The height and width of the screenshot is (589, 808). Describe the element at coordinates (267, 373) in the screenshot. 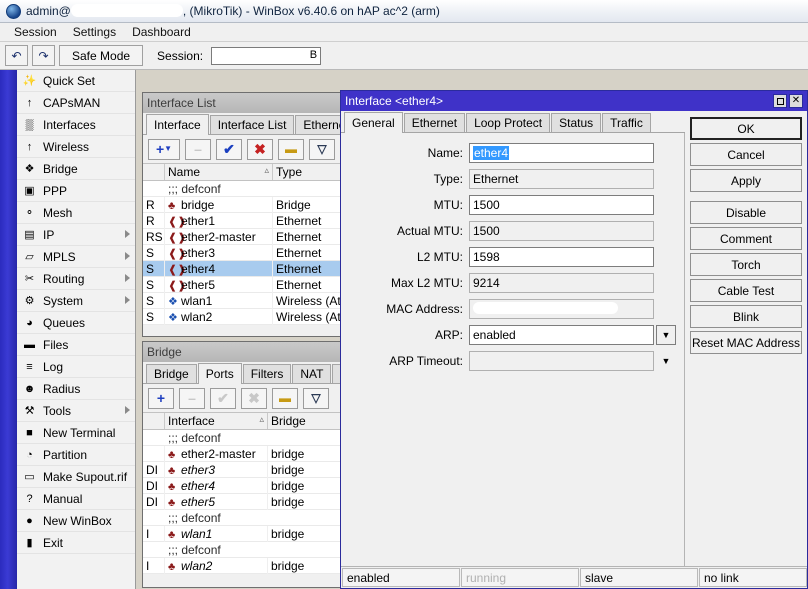

I see `tab-filters: Filters` at that location.